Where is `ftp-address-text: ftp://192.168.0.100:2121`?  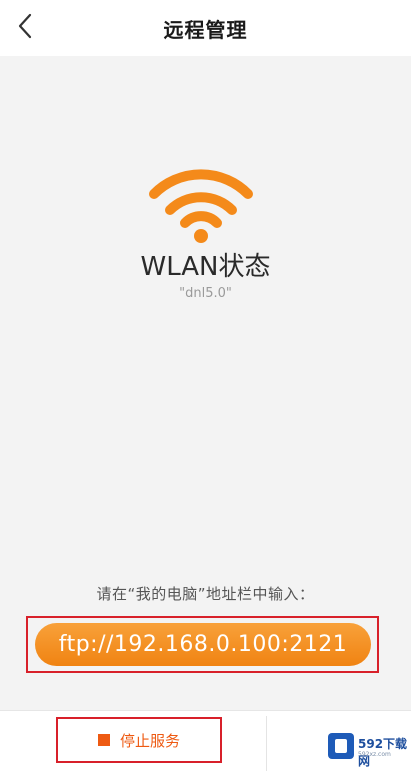
ftp-address-text: ftp://192.168.0.100:2121 is located at coordinates (203, 644).